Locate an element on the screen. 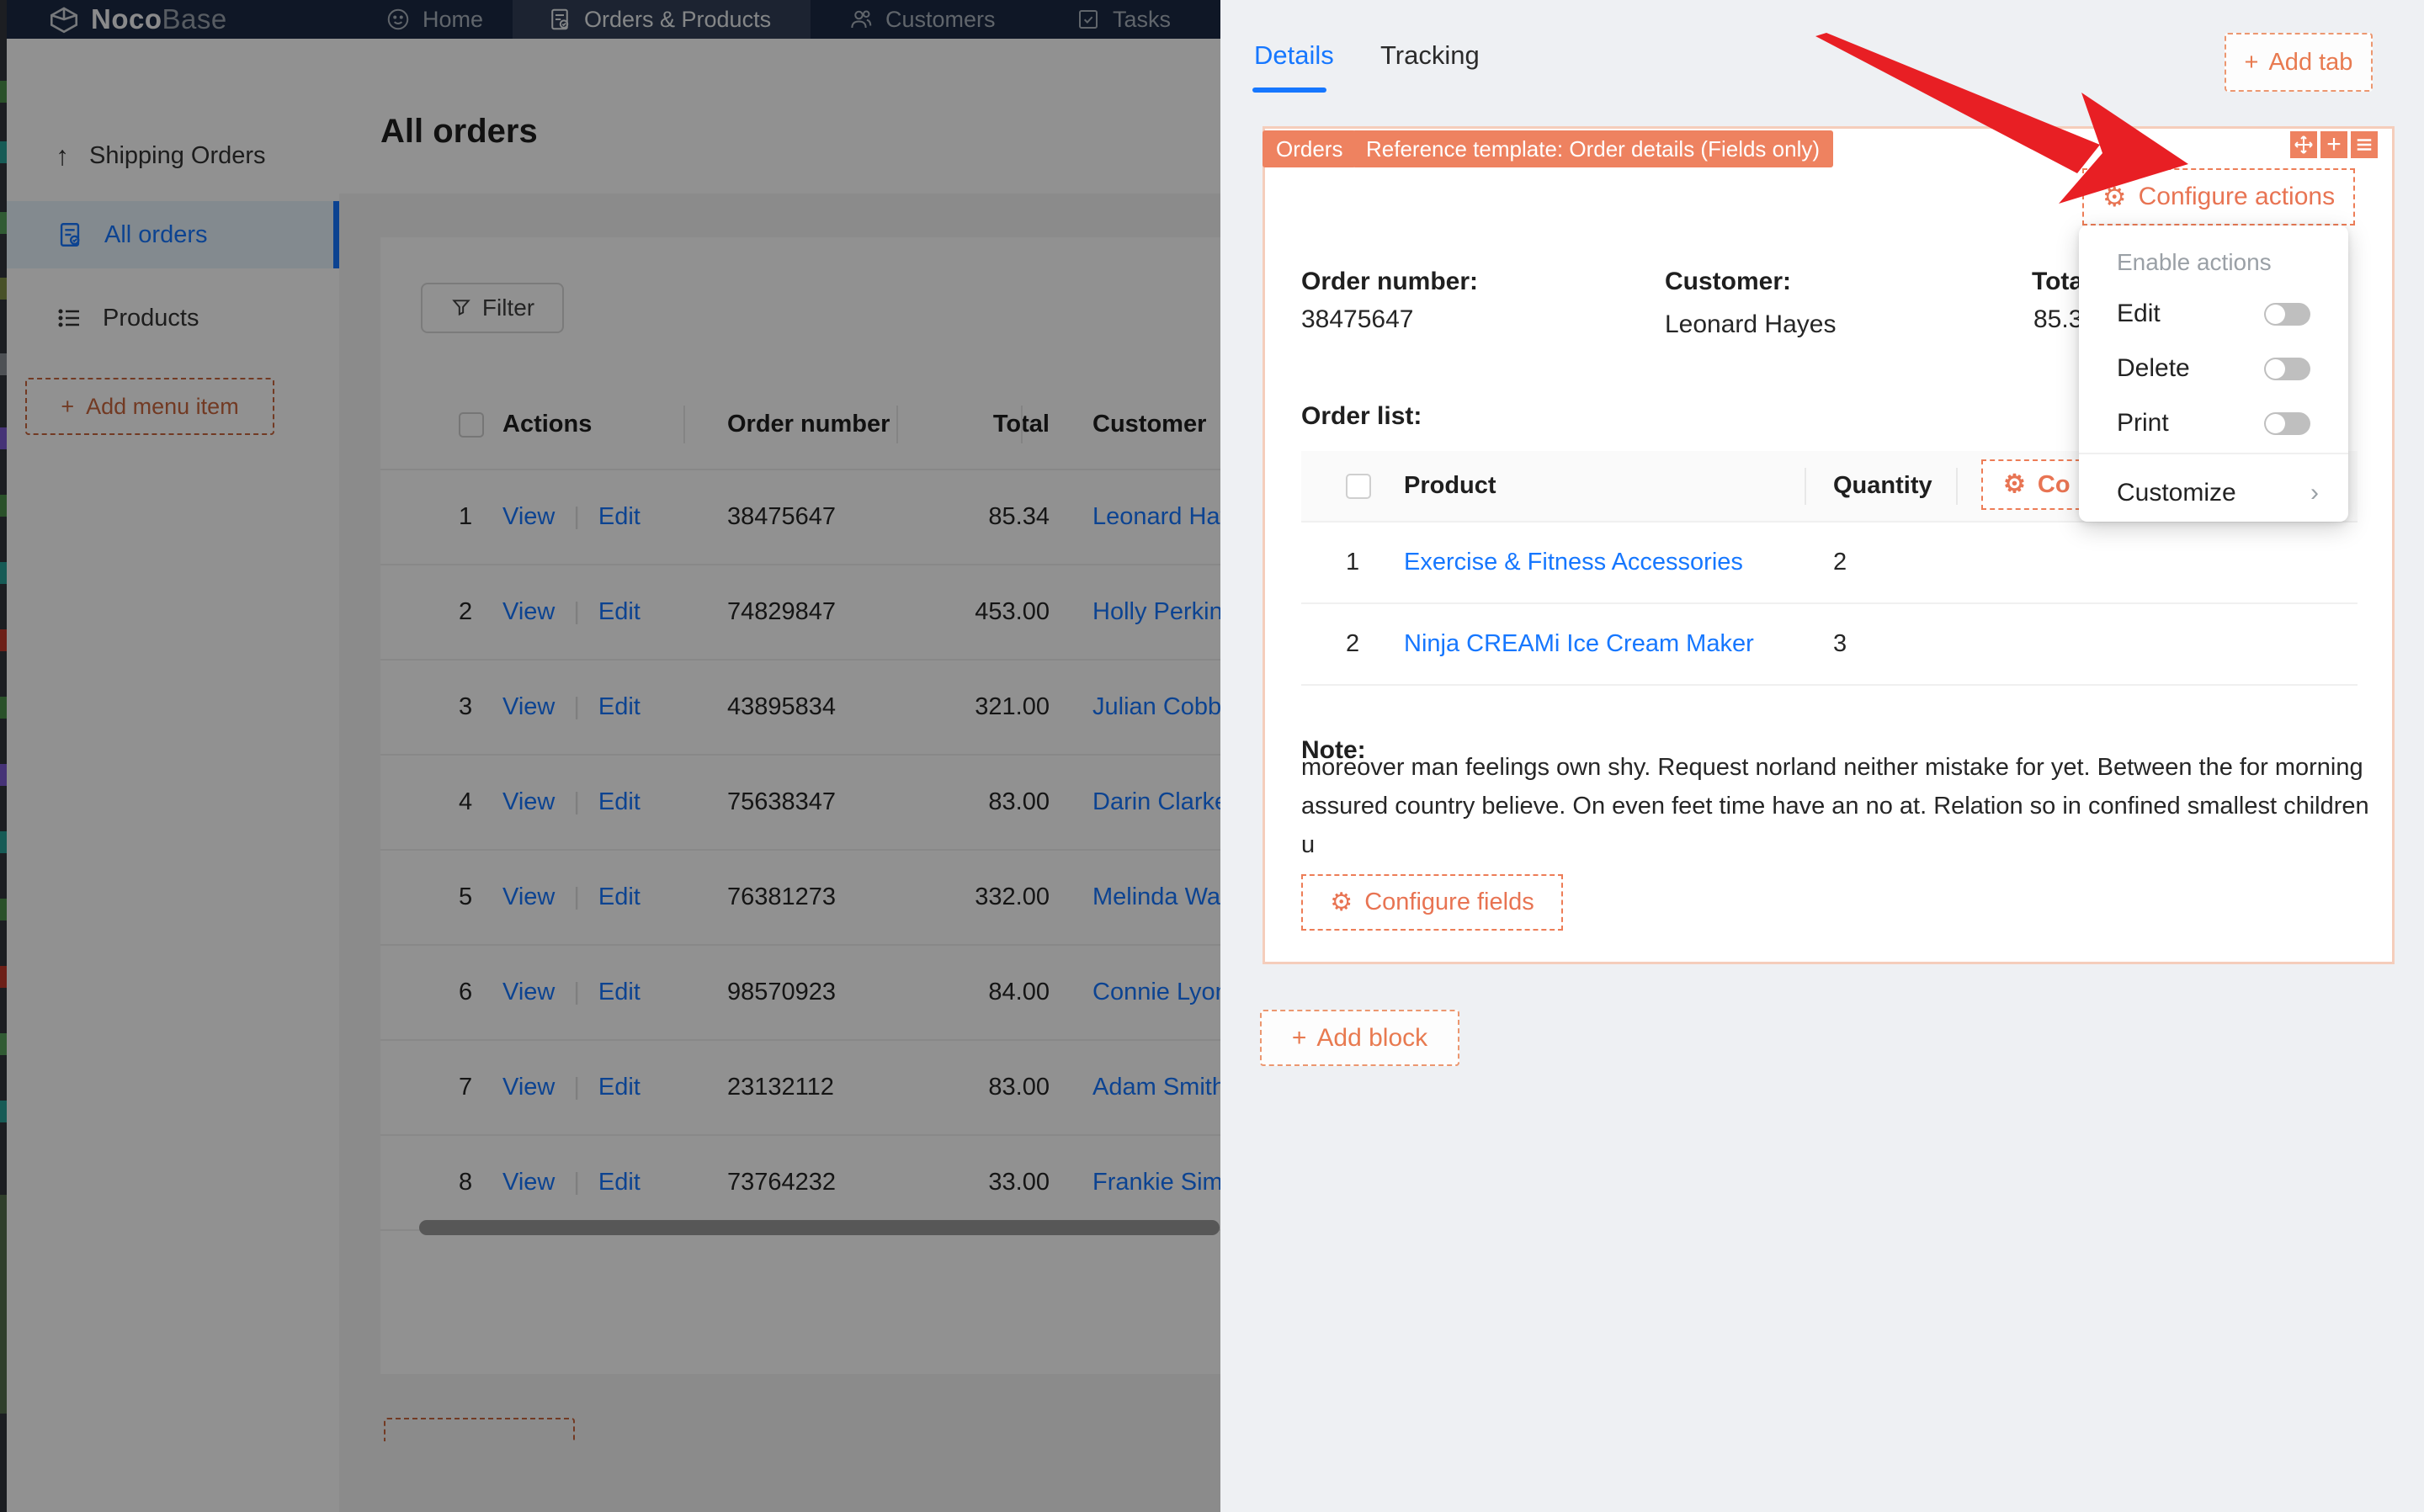 This screenshot has width=2424, height=1512. tab-details: Details is located at coordinates (1294, 55).